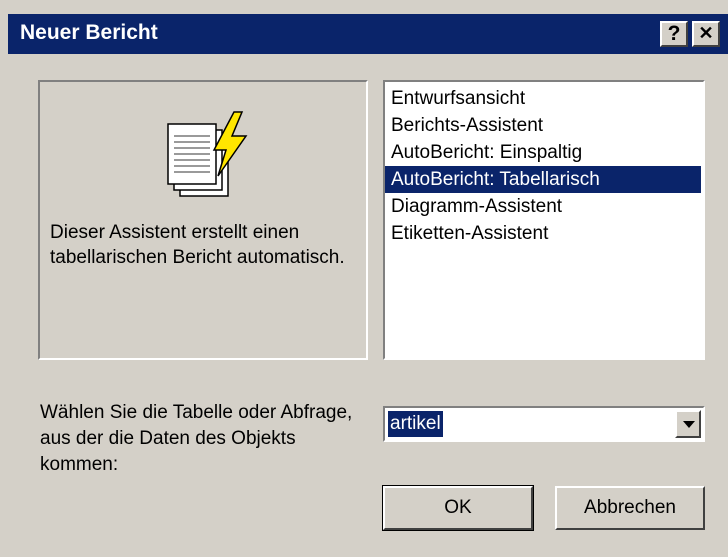 The width and height of the screenshot is (728, 557). Describe the element at coordinates (89, 32) in the screenshot. I see `window-title: Neuer Bericht` at that location.